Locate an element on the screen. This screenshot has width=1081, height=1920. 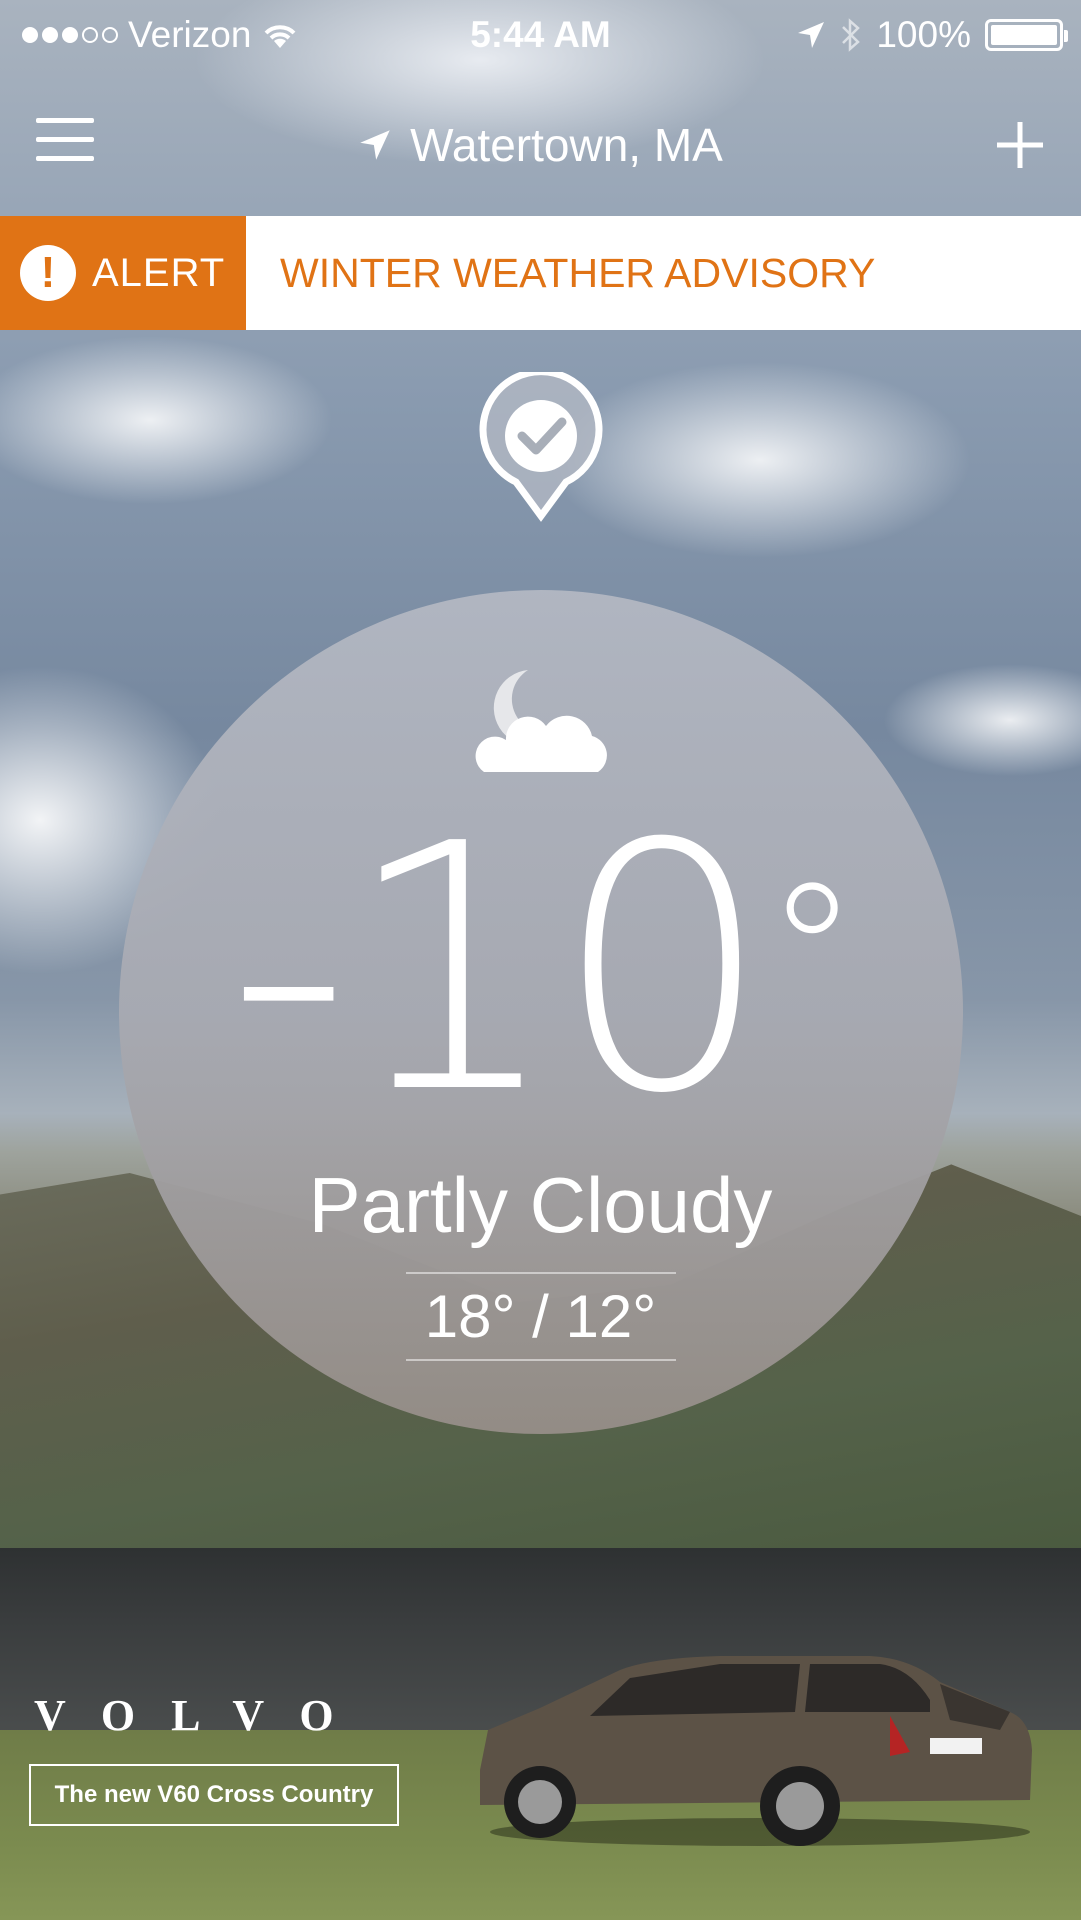
location-name: Watertown, MA is located at coordinates (566, 145).